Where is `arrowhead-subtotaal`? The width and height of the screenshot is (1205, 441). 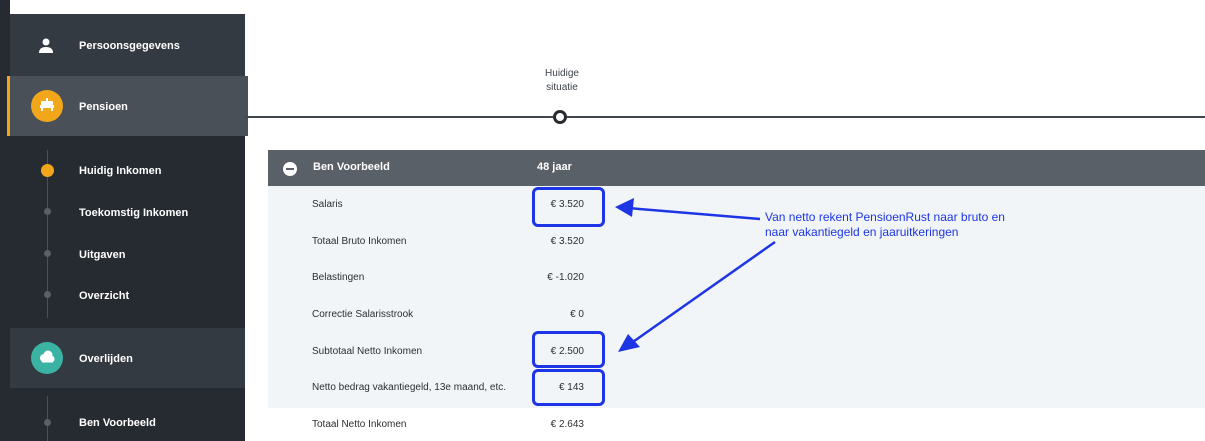
arrowhead-subtotaal is located at coordinates (629, 343).